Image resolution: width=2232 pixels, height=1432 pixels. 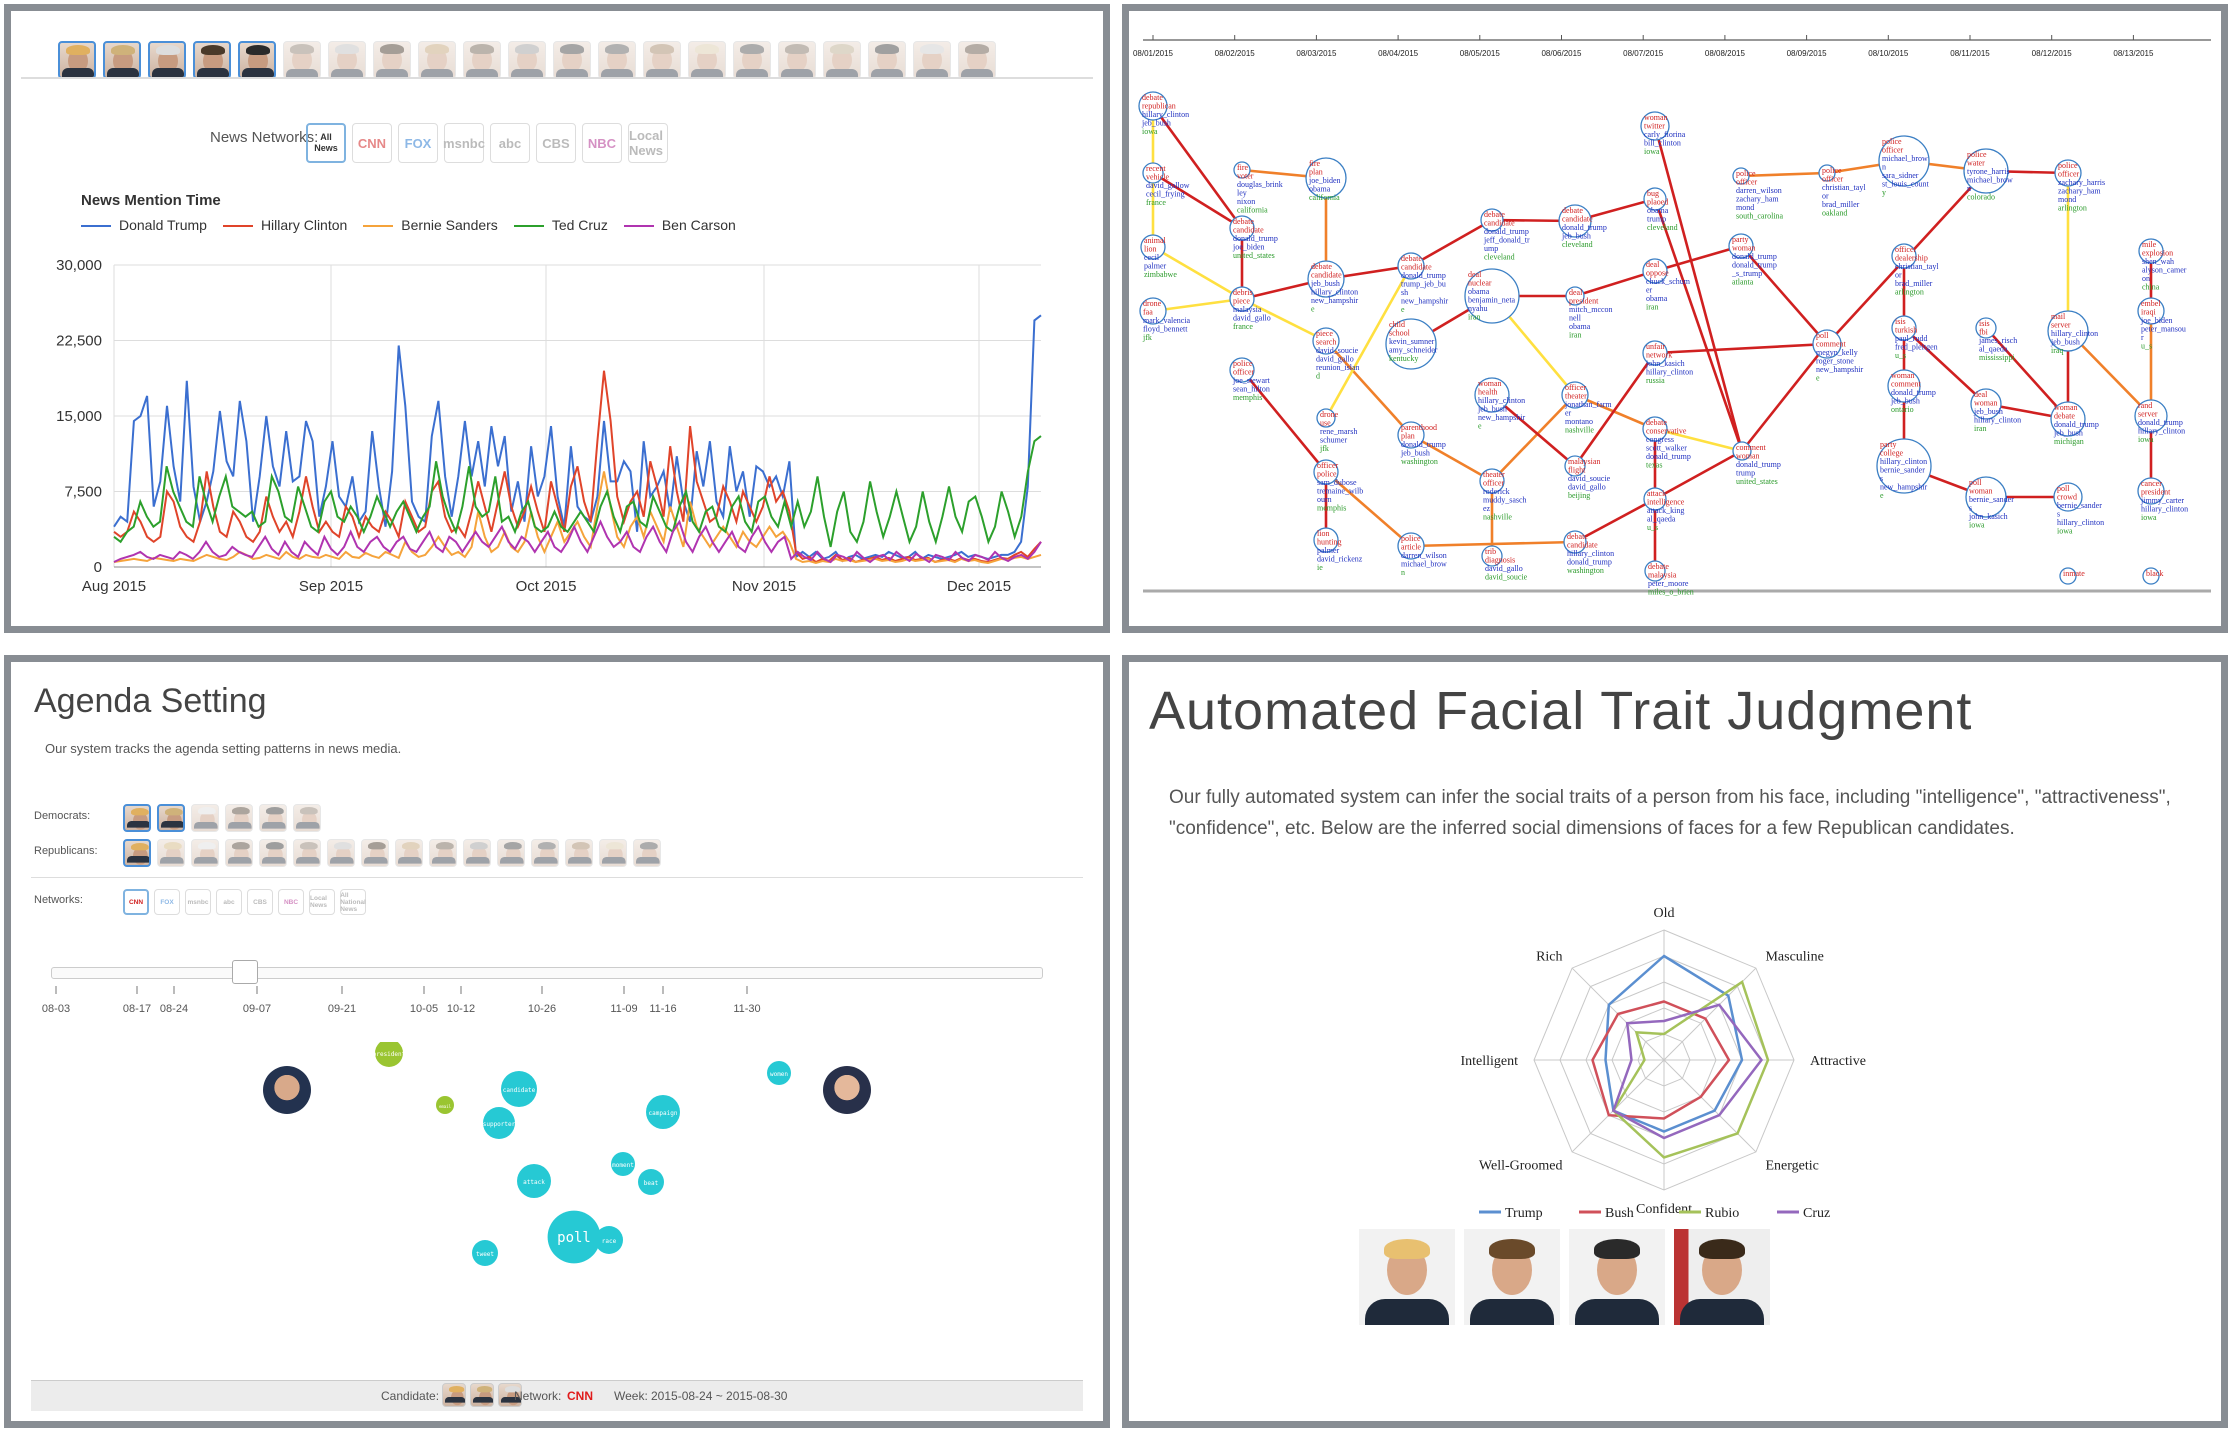 What do you see at coordinates (1981, 197) in the screenshot?
I see `node-label-line: colorado` at bounding box center [1981, 197].